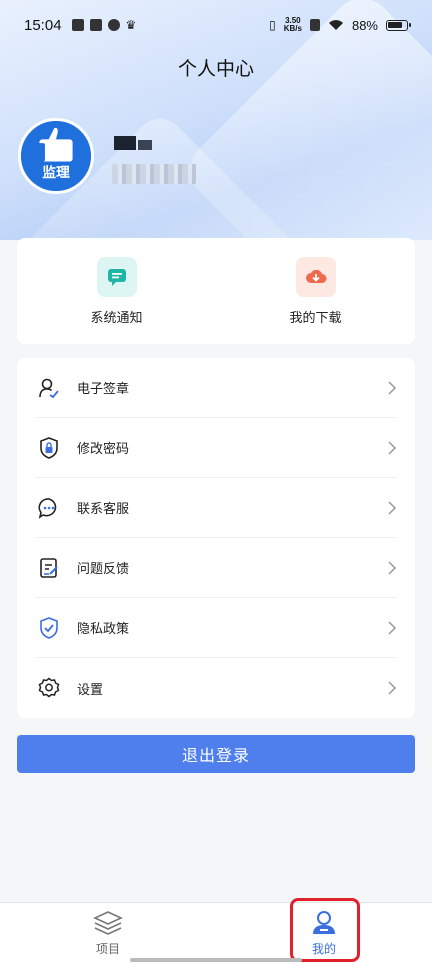 The image size is (432, 964). I want to click on quick-action-my-downloads: 我的下载, so click(315, 291).